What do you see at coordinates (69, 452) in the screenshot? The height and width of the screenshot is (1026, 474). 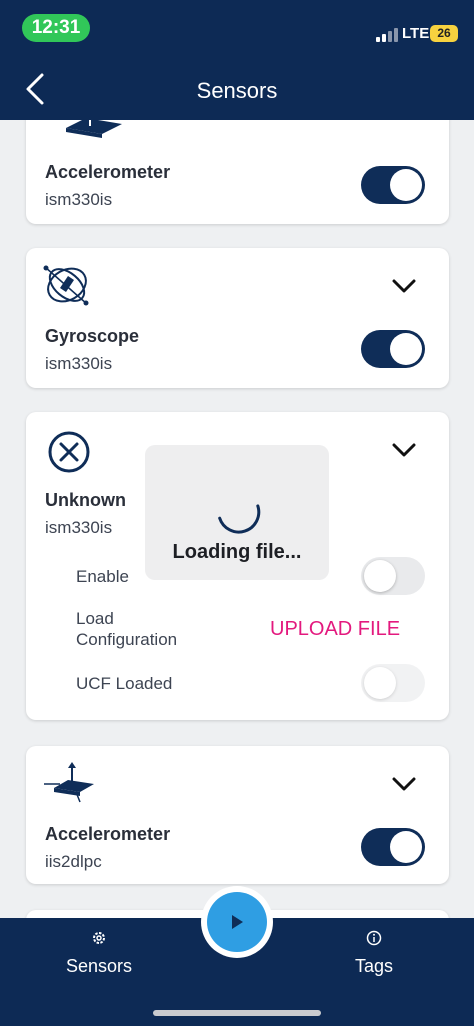 I see `close-circle-icon` at bounding box center [69, 452].